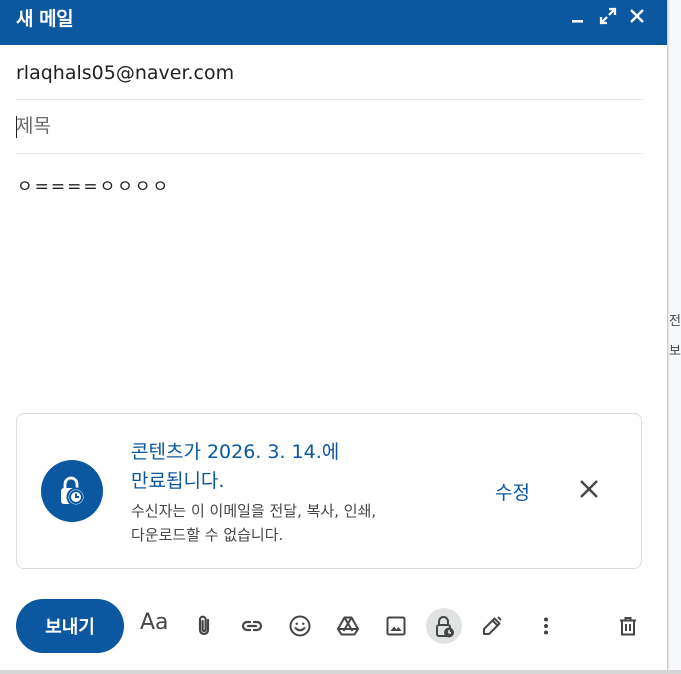 This screenshot has height=674, width=681. What do you see at coordinates (396, 626) in the screenshot?
I see `photo-icon` at bounding box center [396, 626].